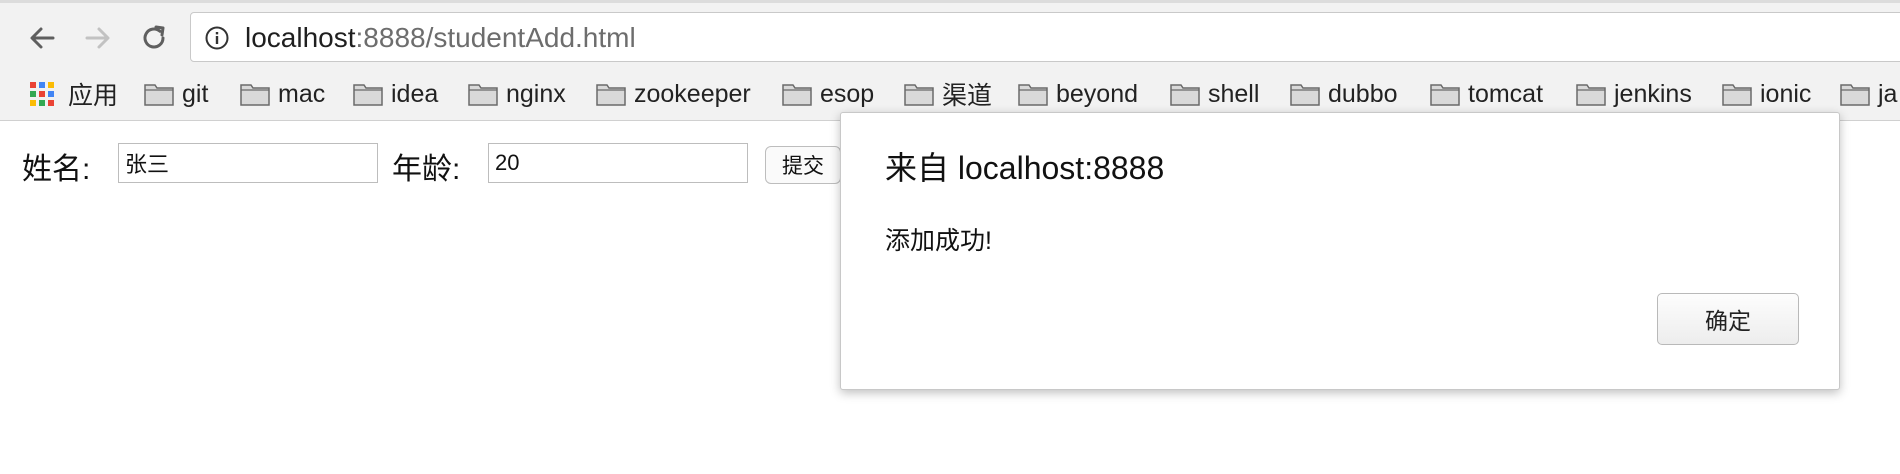  Describe the element at coordinates (415, 93) in the screenshot. I see `bookmark-label: idea` at that location.